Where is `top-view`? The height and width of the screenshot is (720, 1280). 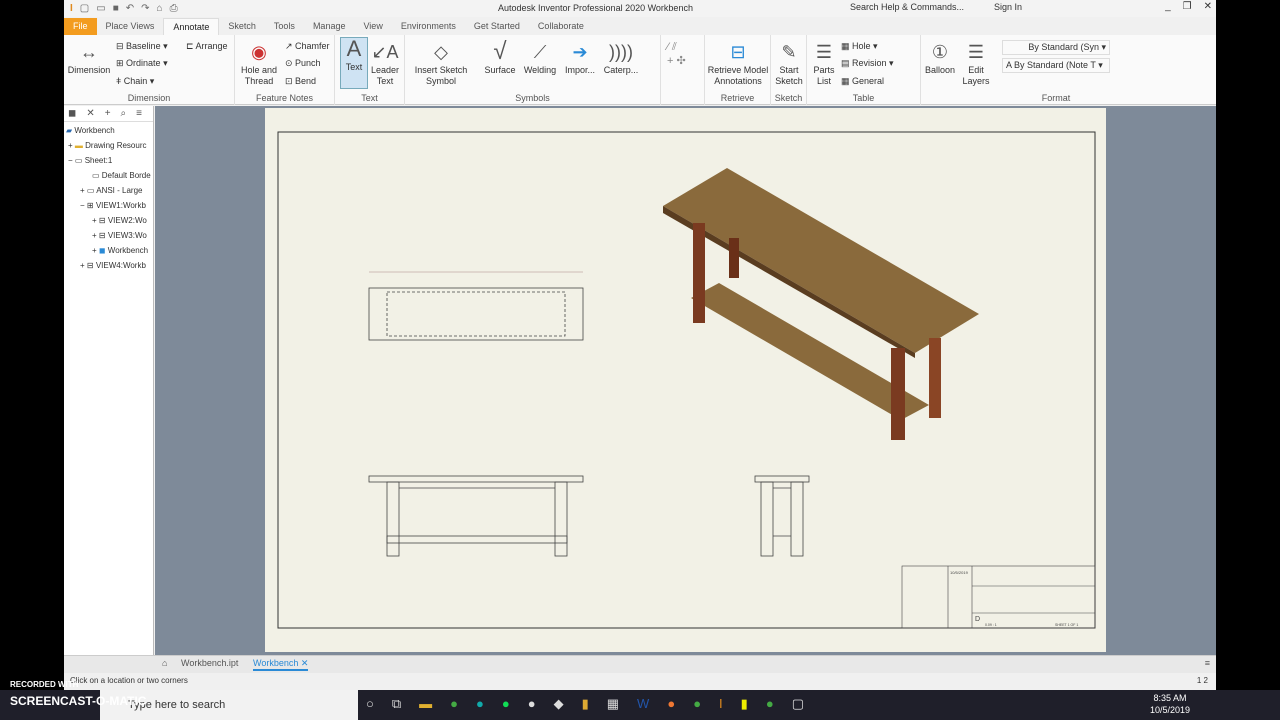 top-view is located at coordinates (476, 306).